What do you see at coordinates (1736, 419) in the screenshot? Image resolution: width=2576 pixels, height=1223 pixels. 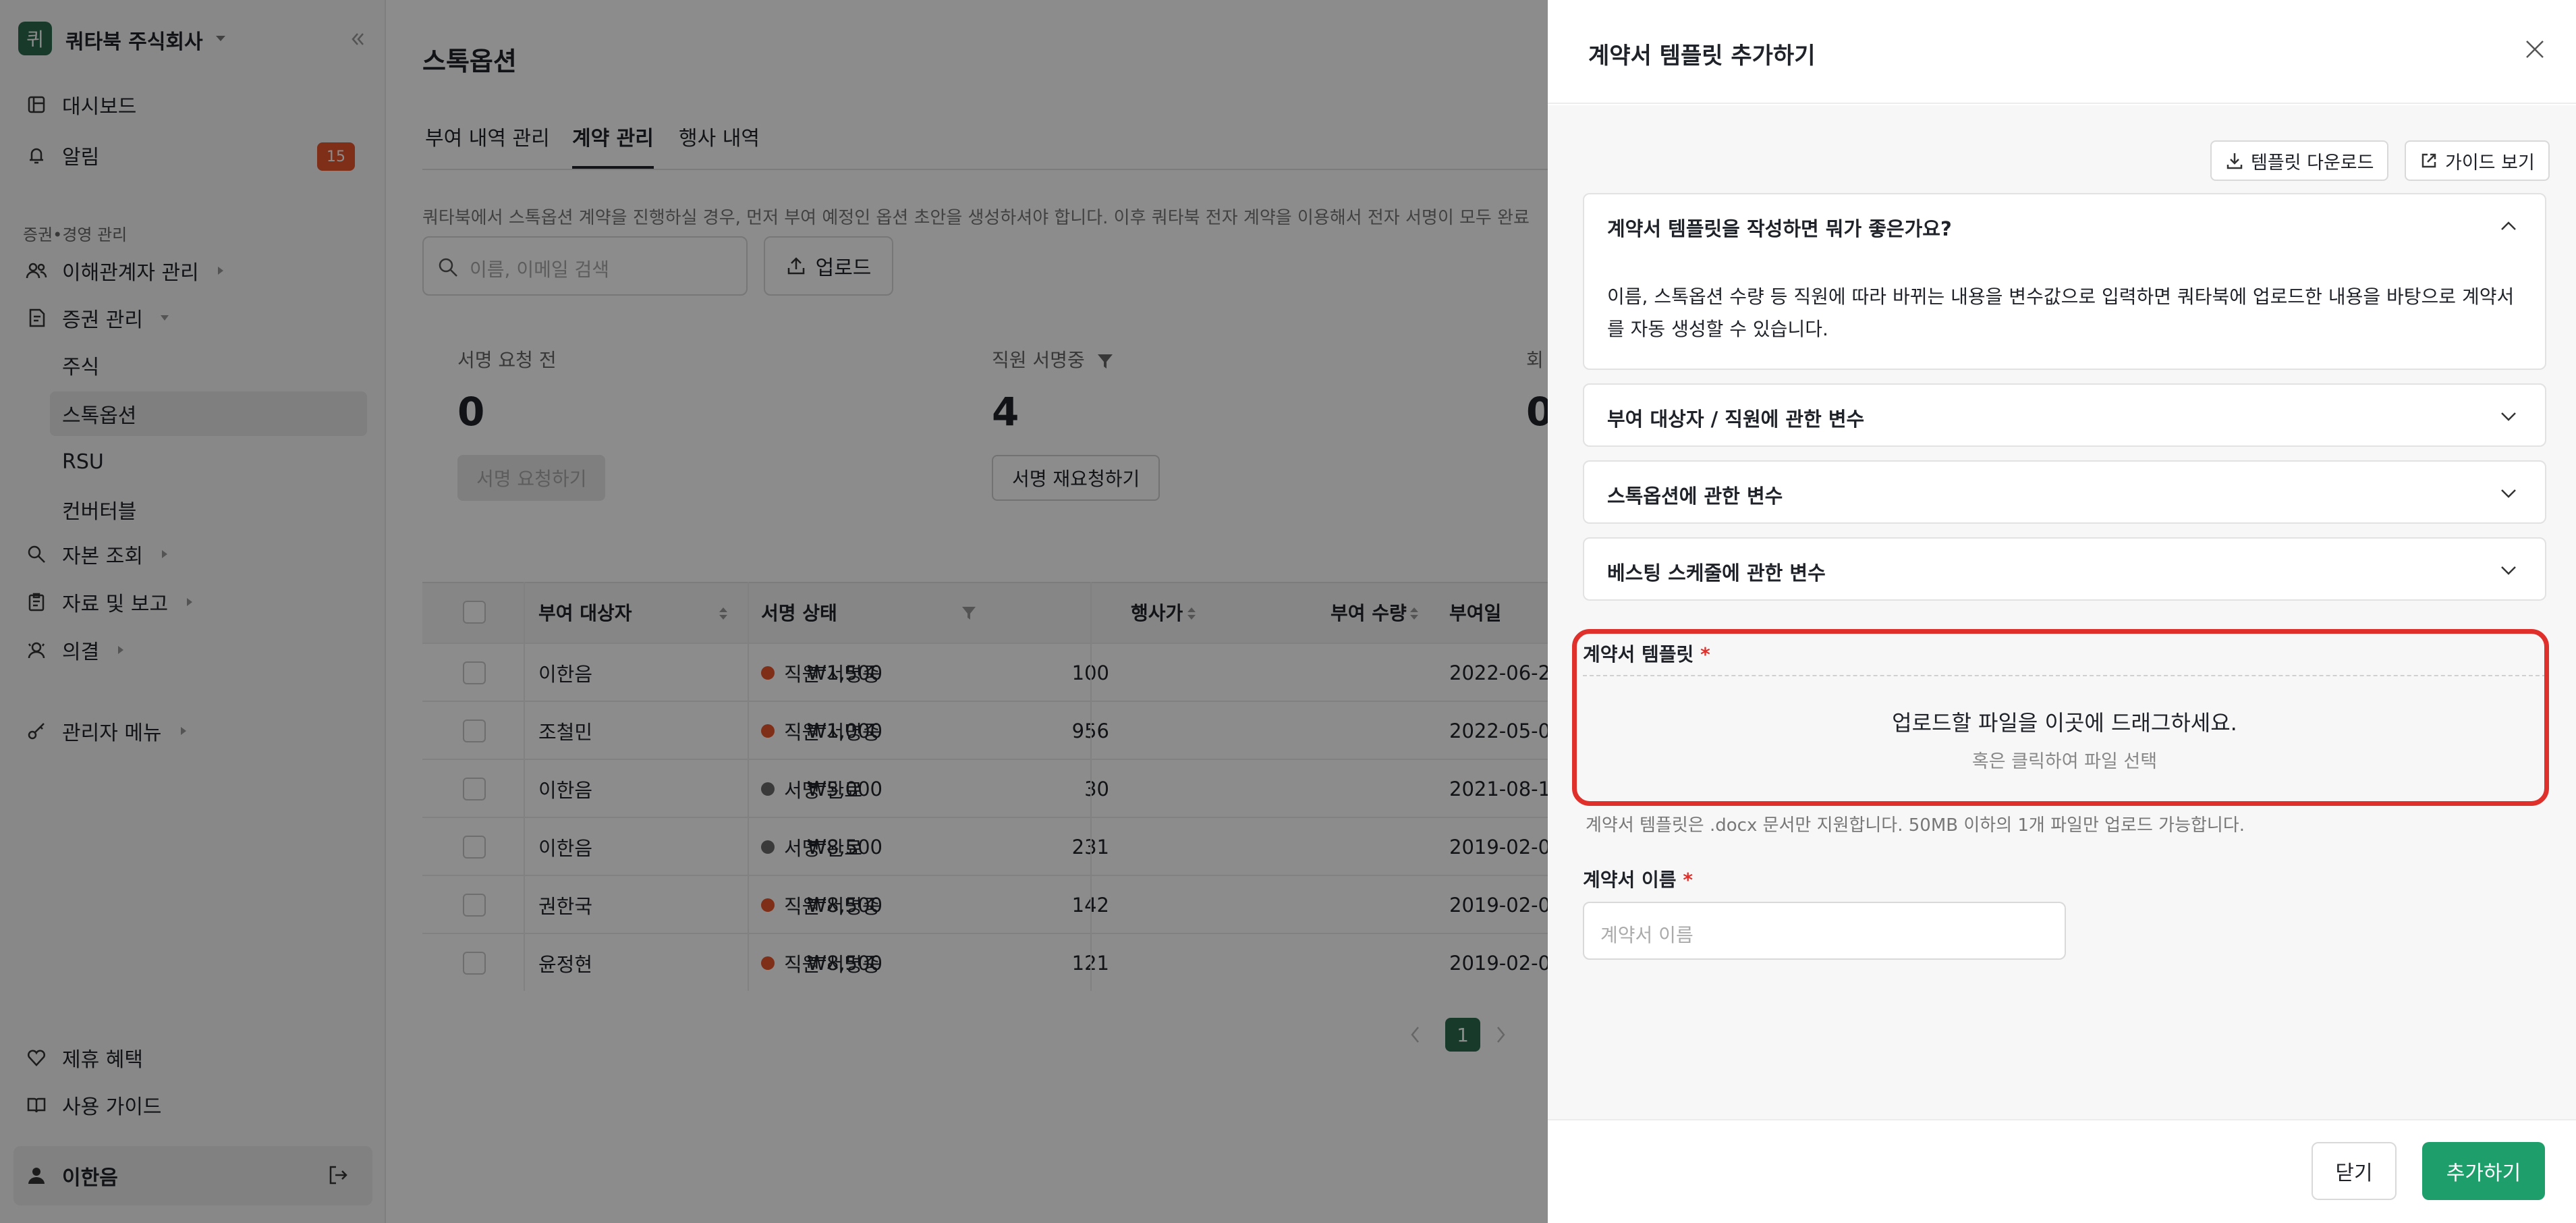 I see `accordion-title: 부여 대상자 / 직원에 관한 변수` at bounding box center [1736, 419].